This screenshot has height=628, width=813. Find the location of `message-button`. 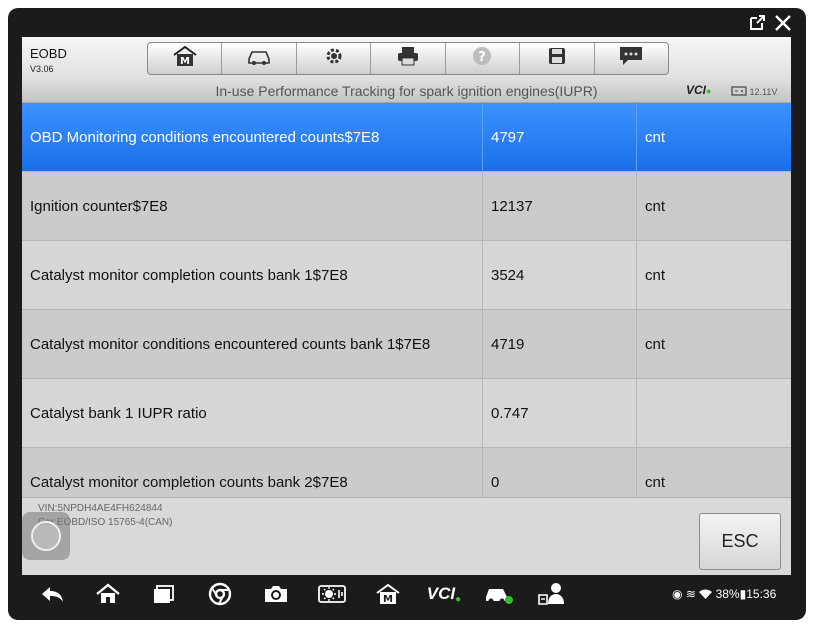

message-button is located at coordinates (631, 58).